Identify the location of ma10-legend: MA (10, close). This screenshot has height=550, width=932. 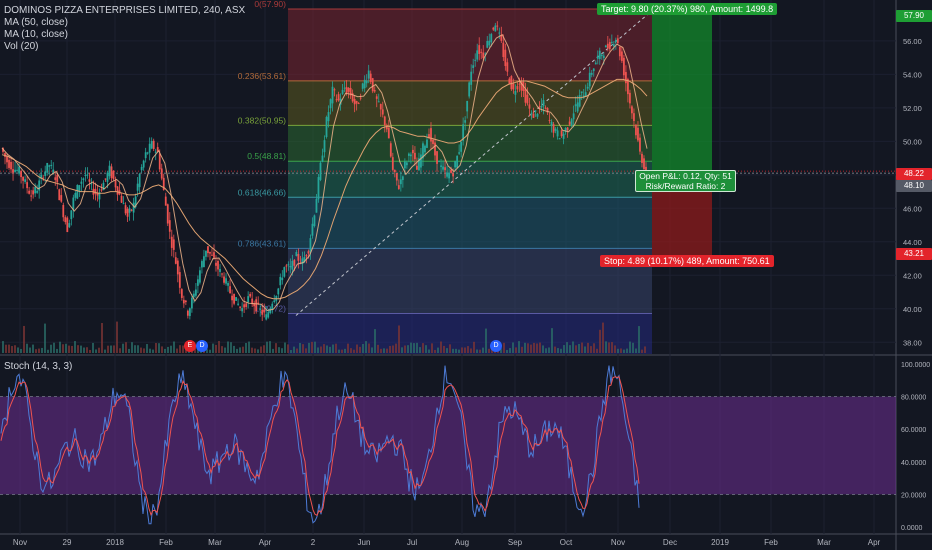
(124, 35).